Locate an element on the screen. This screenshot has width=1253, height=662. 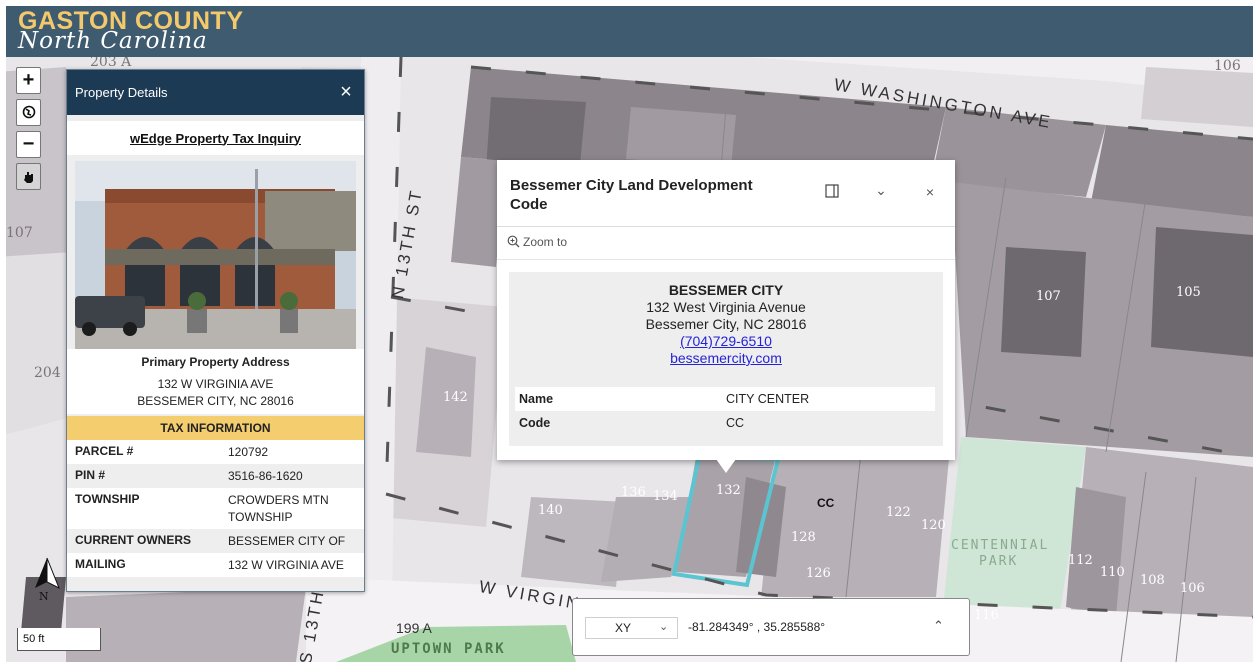
tax-value: 132 W VIRGINIA AVE is located at coordinates (286, 565).